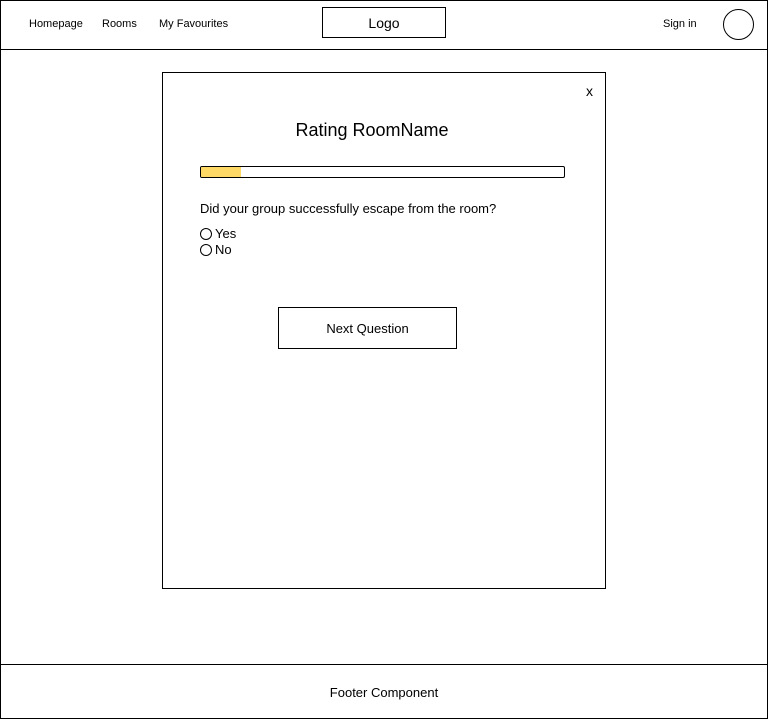  What do you see at coordinates (589, 91) in the screenshot?
I see `close-icon: x` at bounding box center [589, 91].